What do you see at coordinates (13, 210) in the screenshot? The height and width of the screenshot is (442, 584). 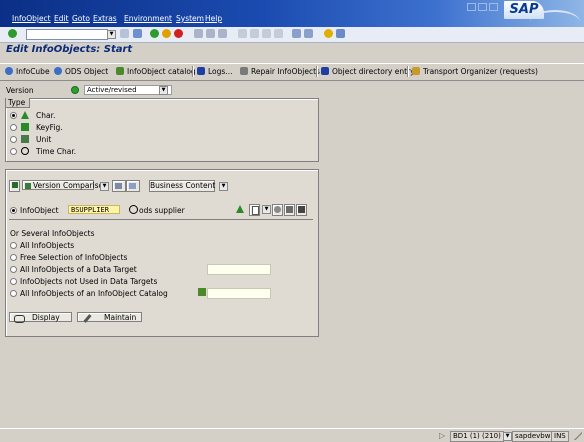 I see `infoobject-radio` at bounding box center [13, 210].